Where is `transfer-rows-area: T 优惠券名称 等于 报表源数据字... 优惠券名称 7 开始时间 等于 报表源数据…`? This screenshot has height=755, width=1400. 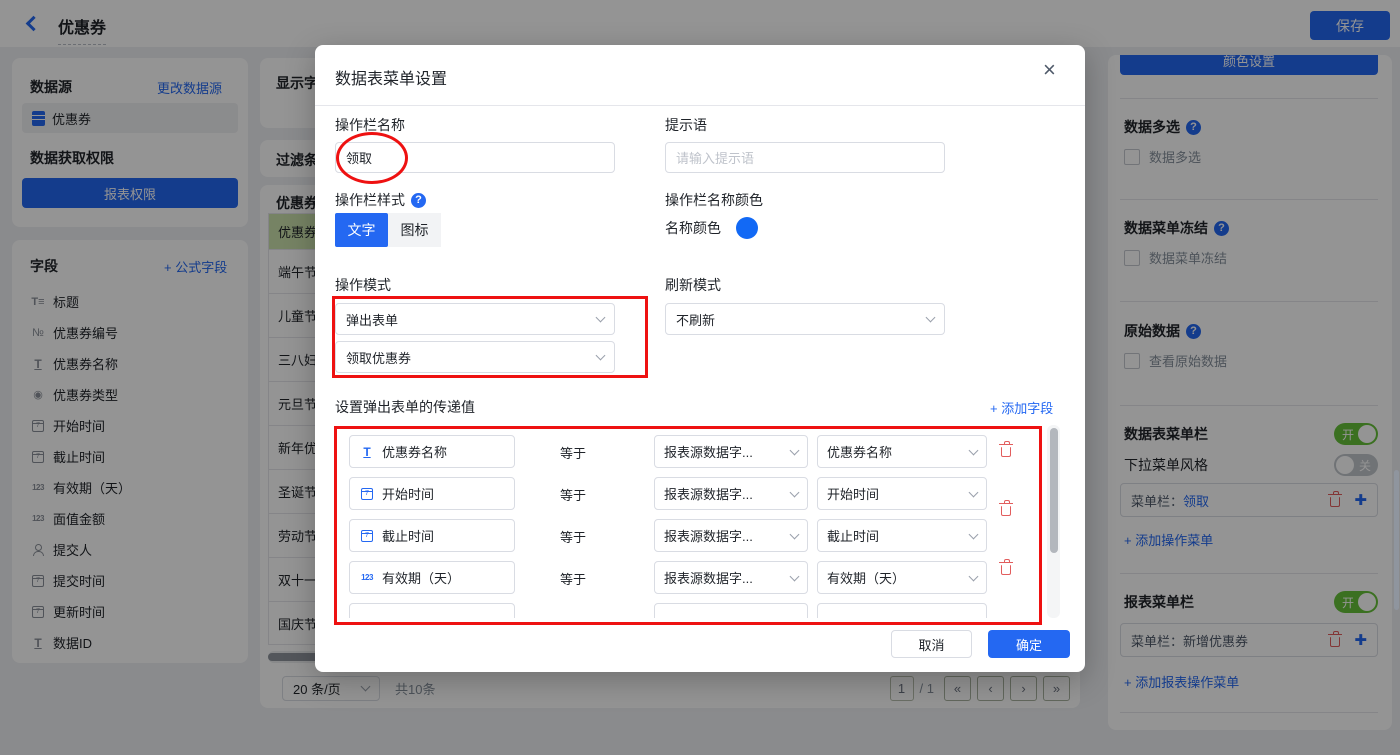
transfer-rows-area: T 优惠券名称 等于 报表源数据字... 优惠券名称 7 开始时间 等于 报表源数据… is located at coordinates (700, 521).